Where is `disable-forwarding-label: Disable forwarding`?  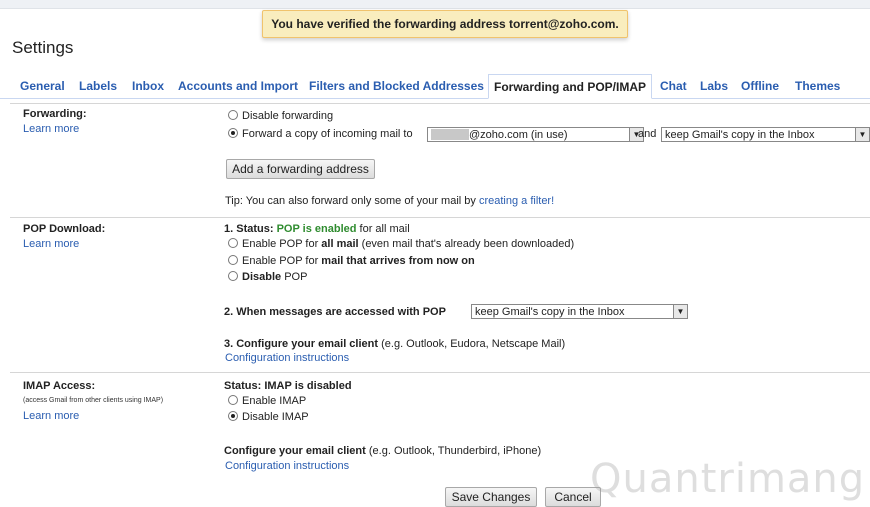
disable-forwarding-label: Disable forwarding is located at coordinates (288, 116).